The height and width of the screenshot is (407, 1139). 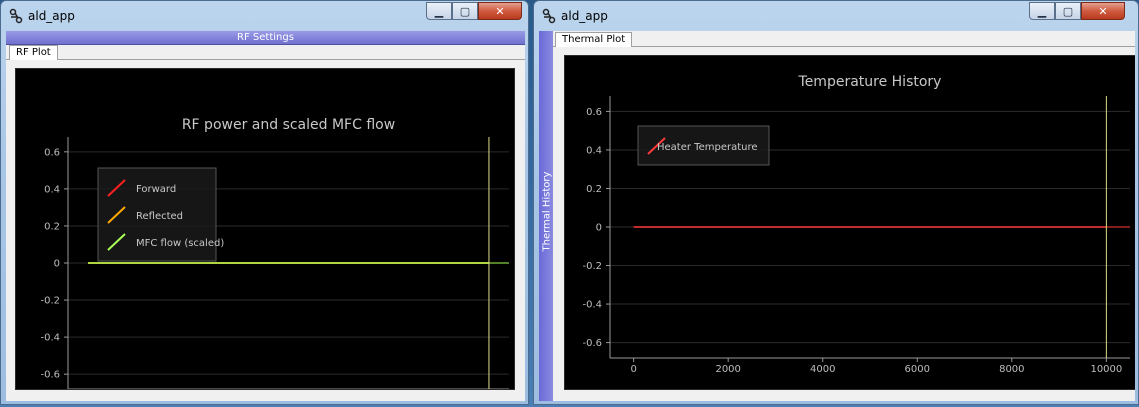 What do you see at coordinates (1106, 369) in the screenshot?
I see `x-tick-label: 10000` at bounding box center [1106, 369].